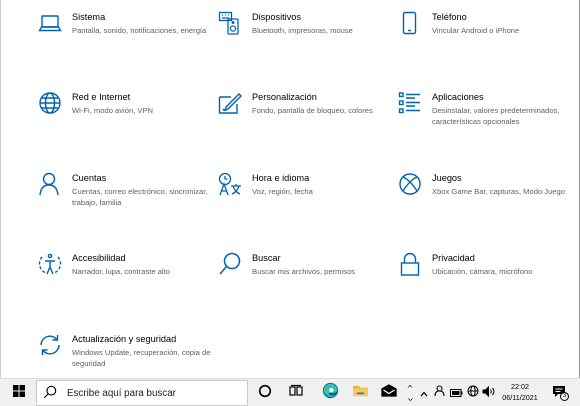  What do you see at coordinates (498, 191) in the screenshot?
I see `tile-description: Xbox Game Bar, capturas, Modo Juego` at bounding box center [498, 191].